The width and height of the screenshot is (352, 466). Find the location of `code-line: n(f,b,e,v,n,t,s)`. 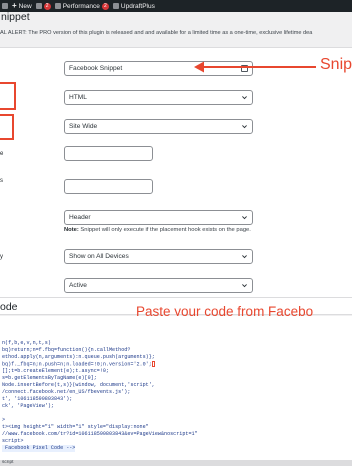

code-line: n(f,b,e,v,n,t,s) is located at coordinates (26, 343).